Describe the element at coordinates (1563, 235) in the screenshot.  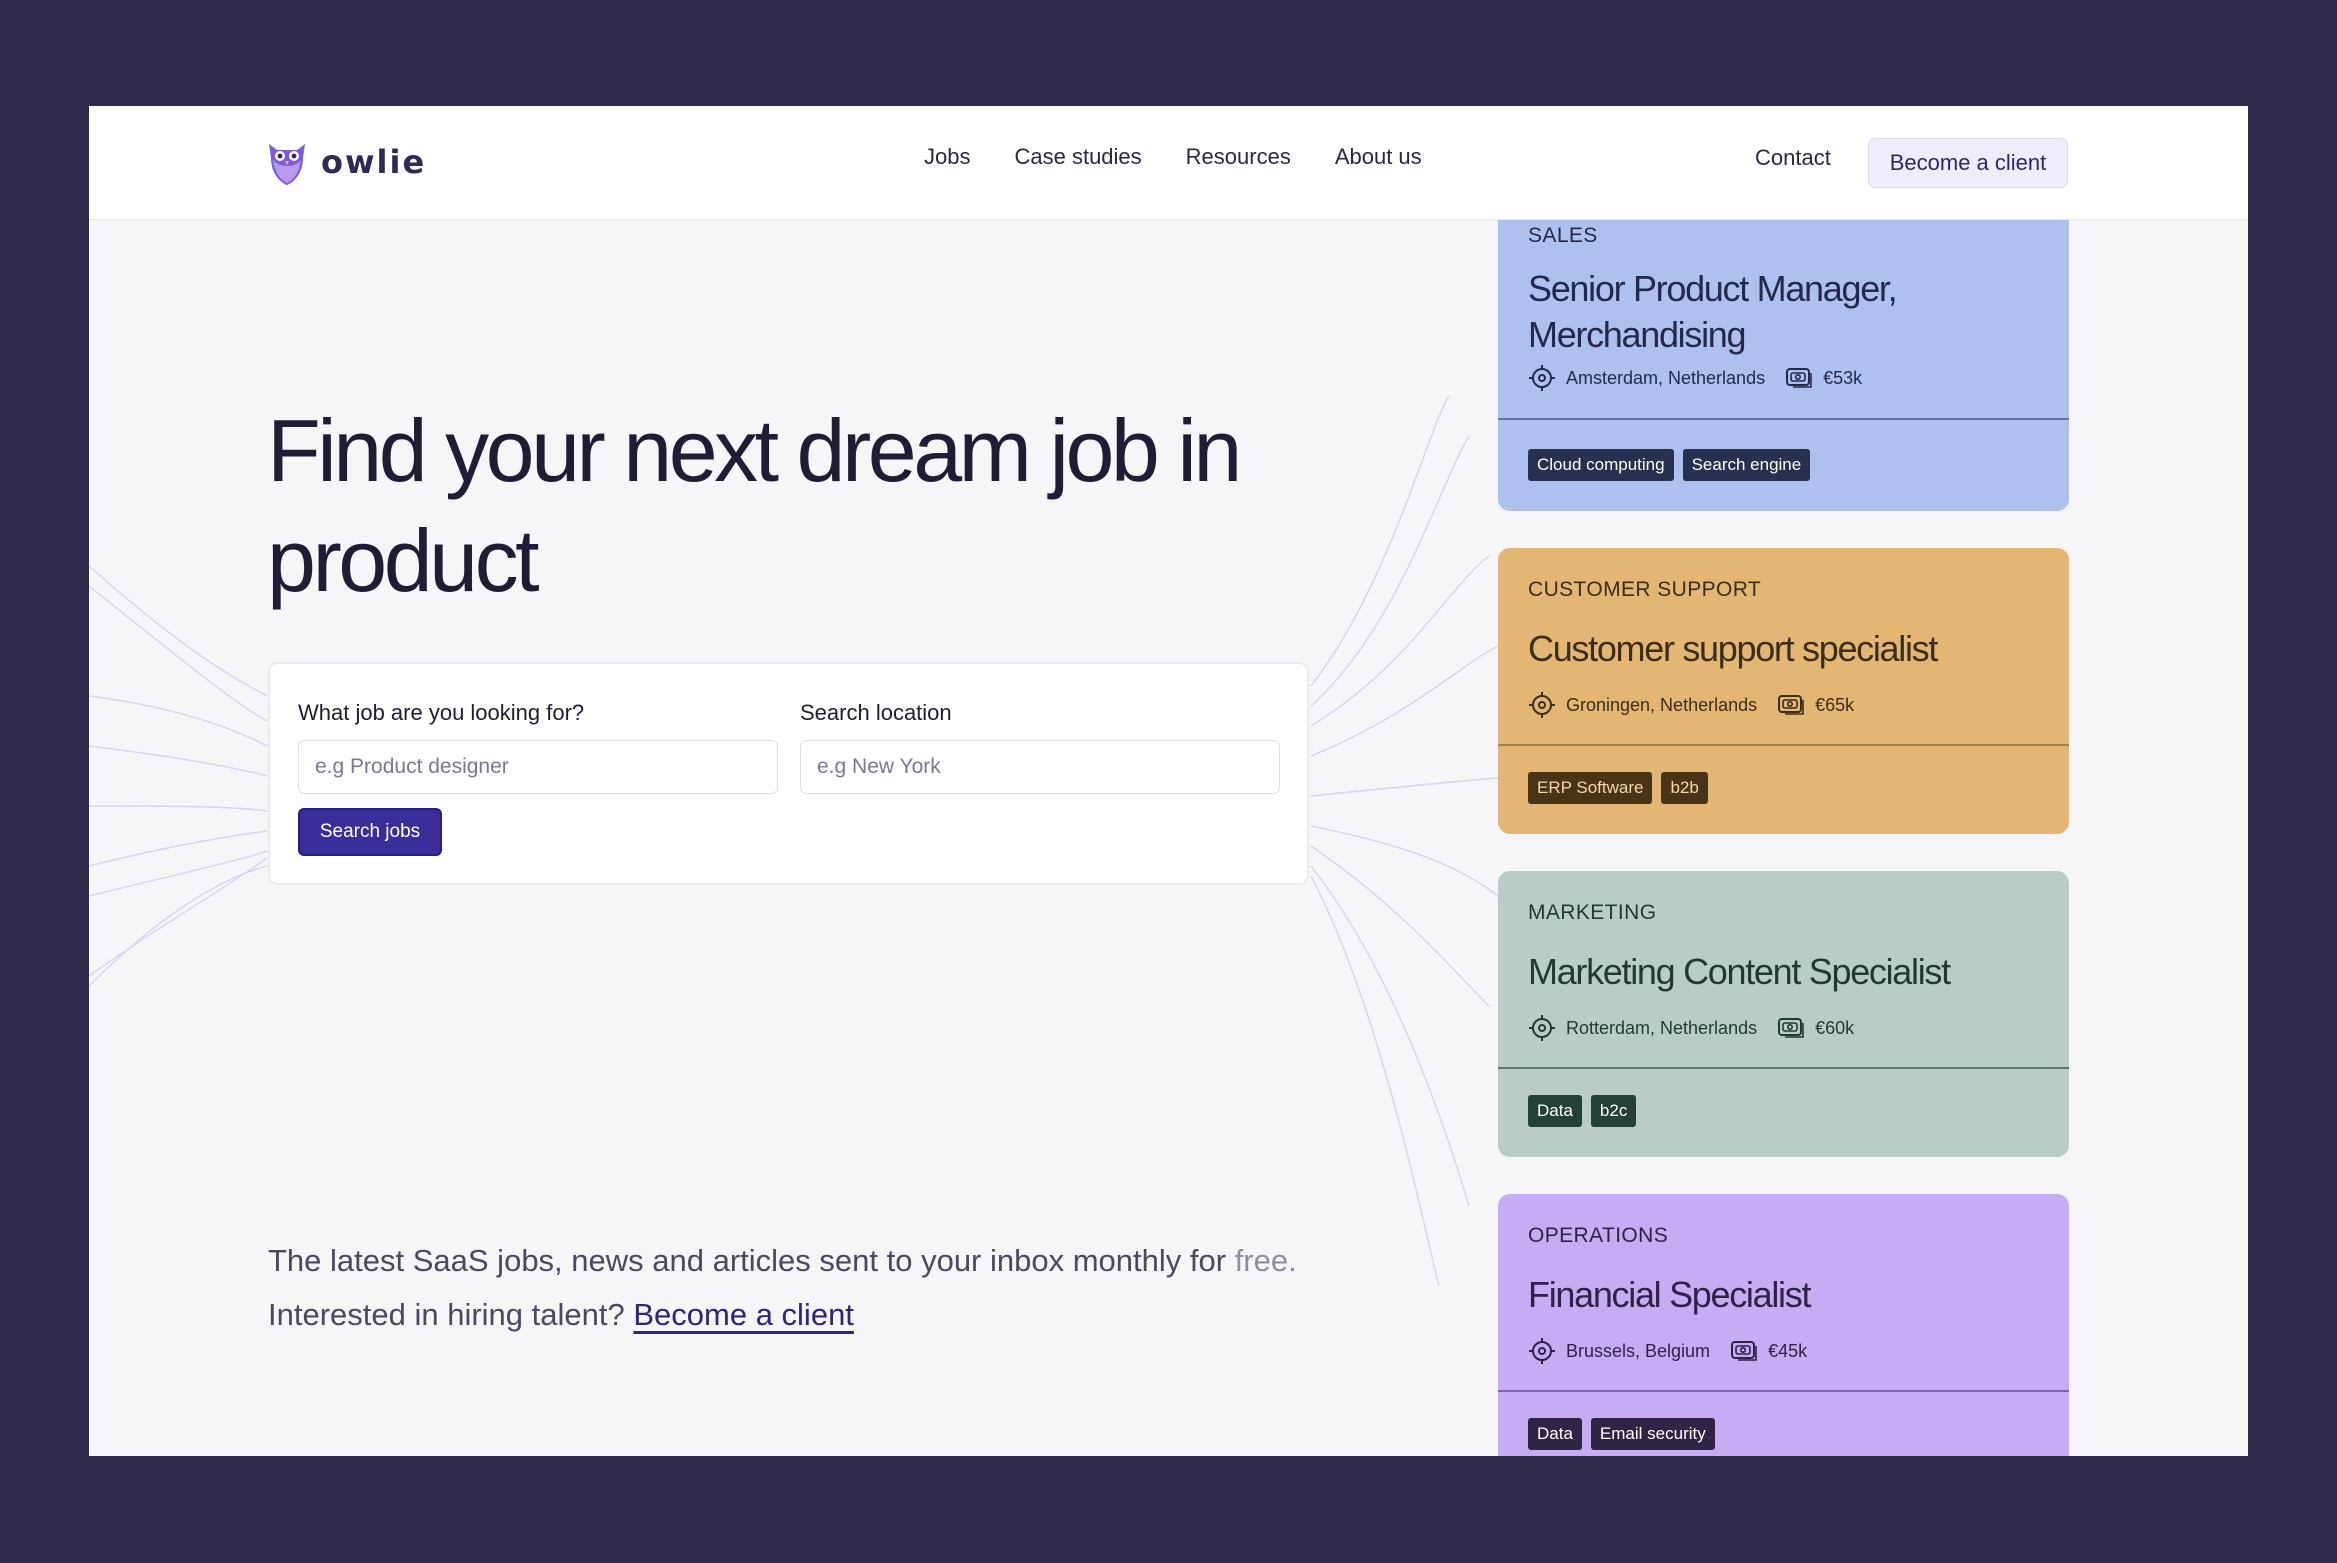
I see `job-category: SALES` at that location.